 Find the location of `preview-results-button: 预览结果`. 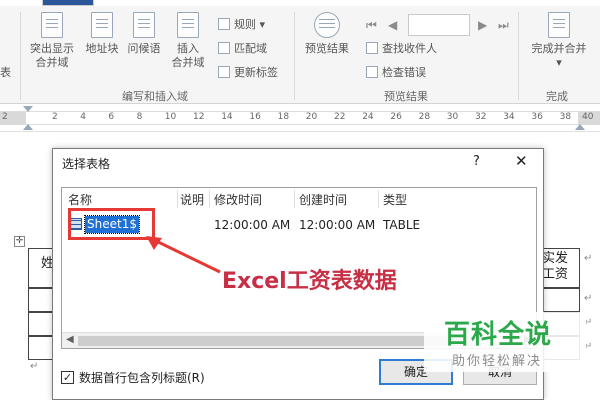

preview-results-button: 预览结果 is located at coordinates (327, 34).